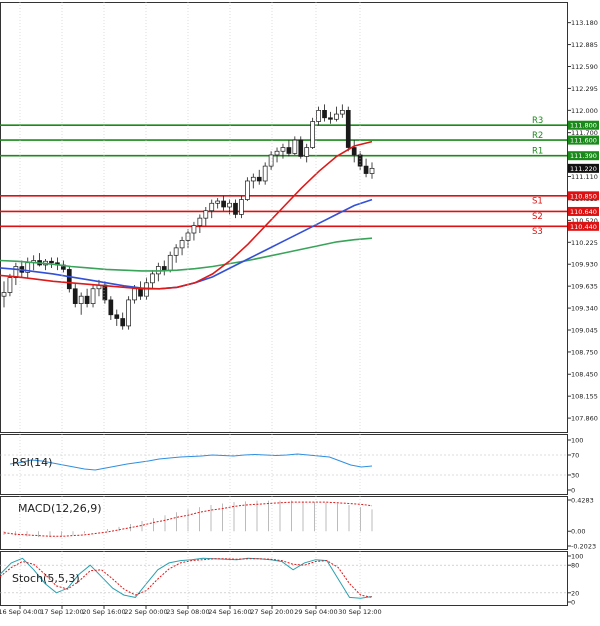 The width and height of the screenshot is (600, 626). What do you see at coordinates (271, 612) in the screenshot?
I see `x-tick-label: 27 Sep 20:00` at bounding box center [271, 612].